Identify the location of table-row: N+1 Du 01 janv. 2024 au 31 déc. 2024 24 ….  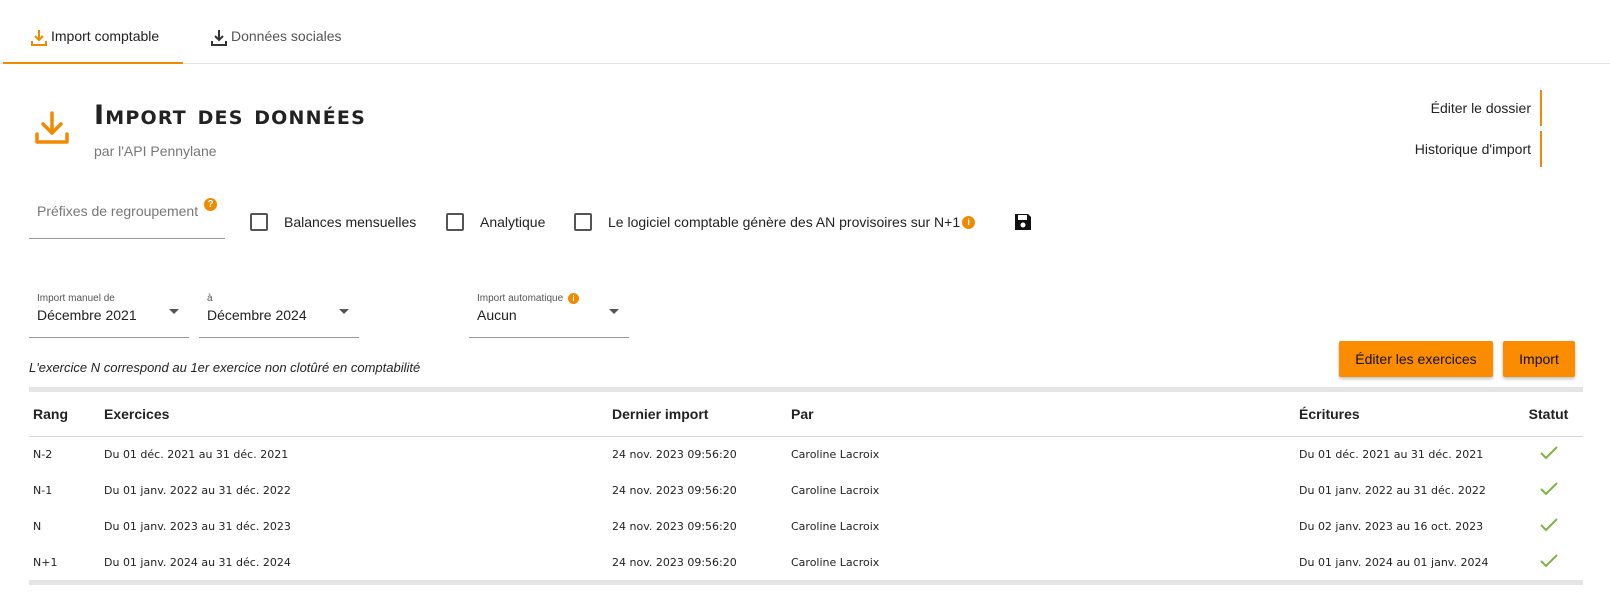
(806, 562).